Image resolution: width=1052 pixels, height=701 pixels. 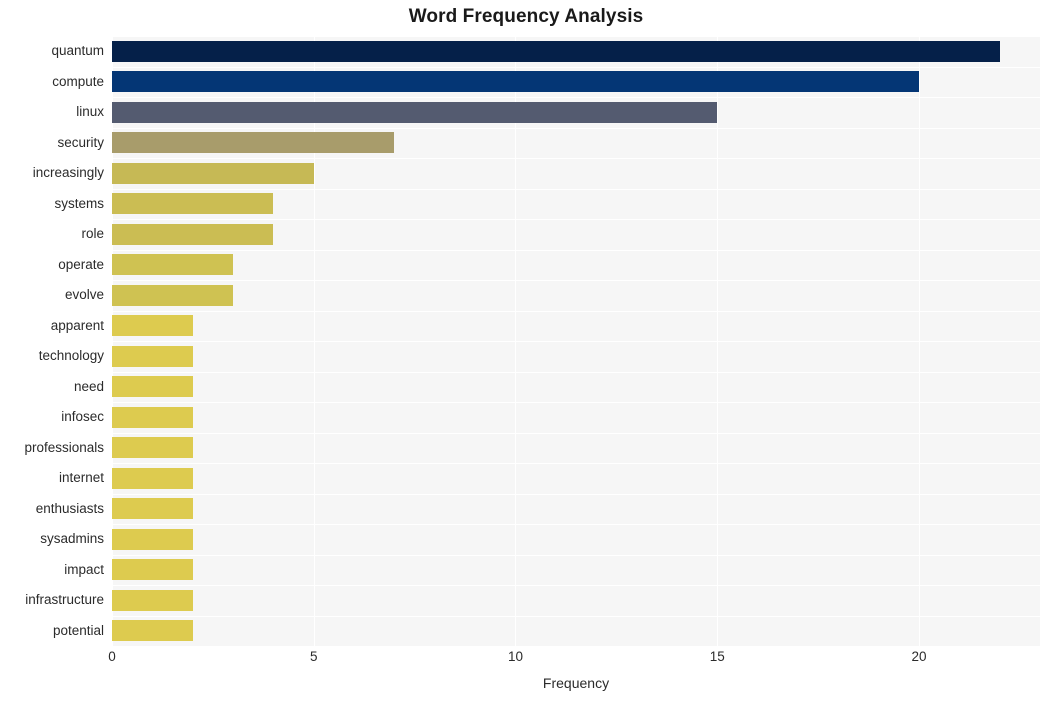 What do you see at coordinates (90, 112) in the screenshot?
I see `y-axis-tick-label: linux` at bounding box center [90, 112].